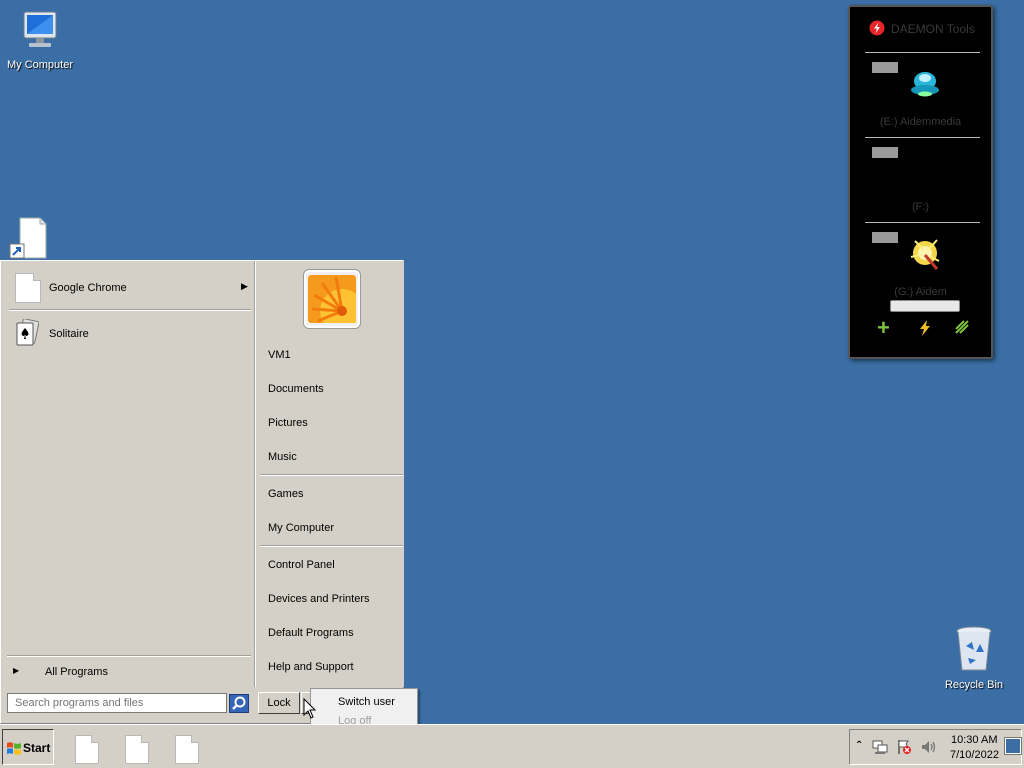 Image resolution: width=1024 pixels, height=768 pixels. Describe the element at coordinates (288, 423) in the screenshot. I see `place-item-pictures: Pictures` at that location.